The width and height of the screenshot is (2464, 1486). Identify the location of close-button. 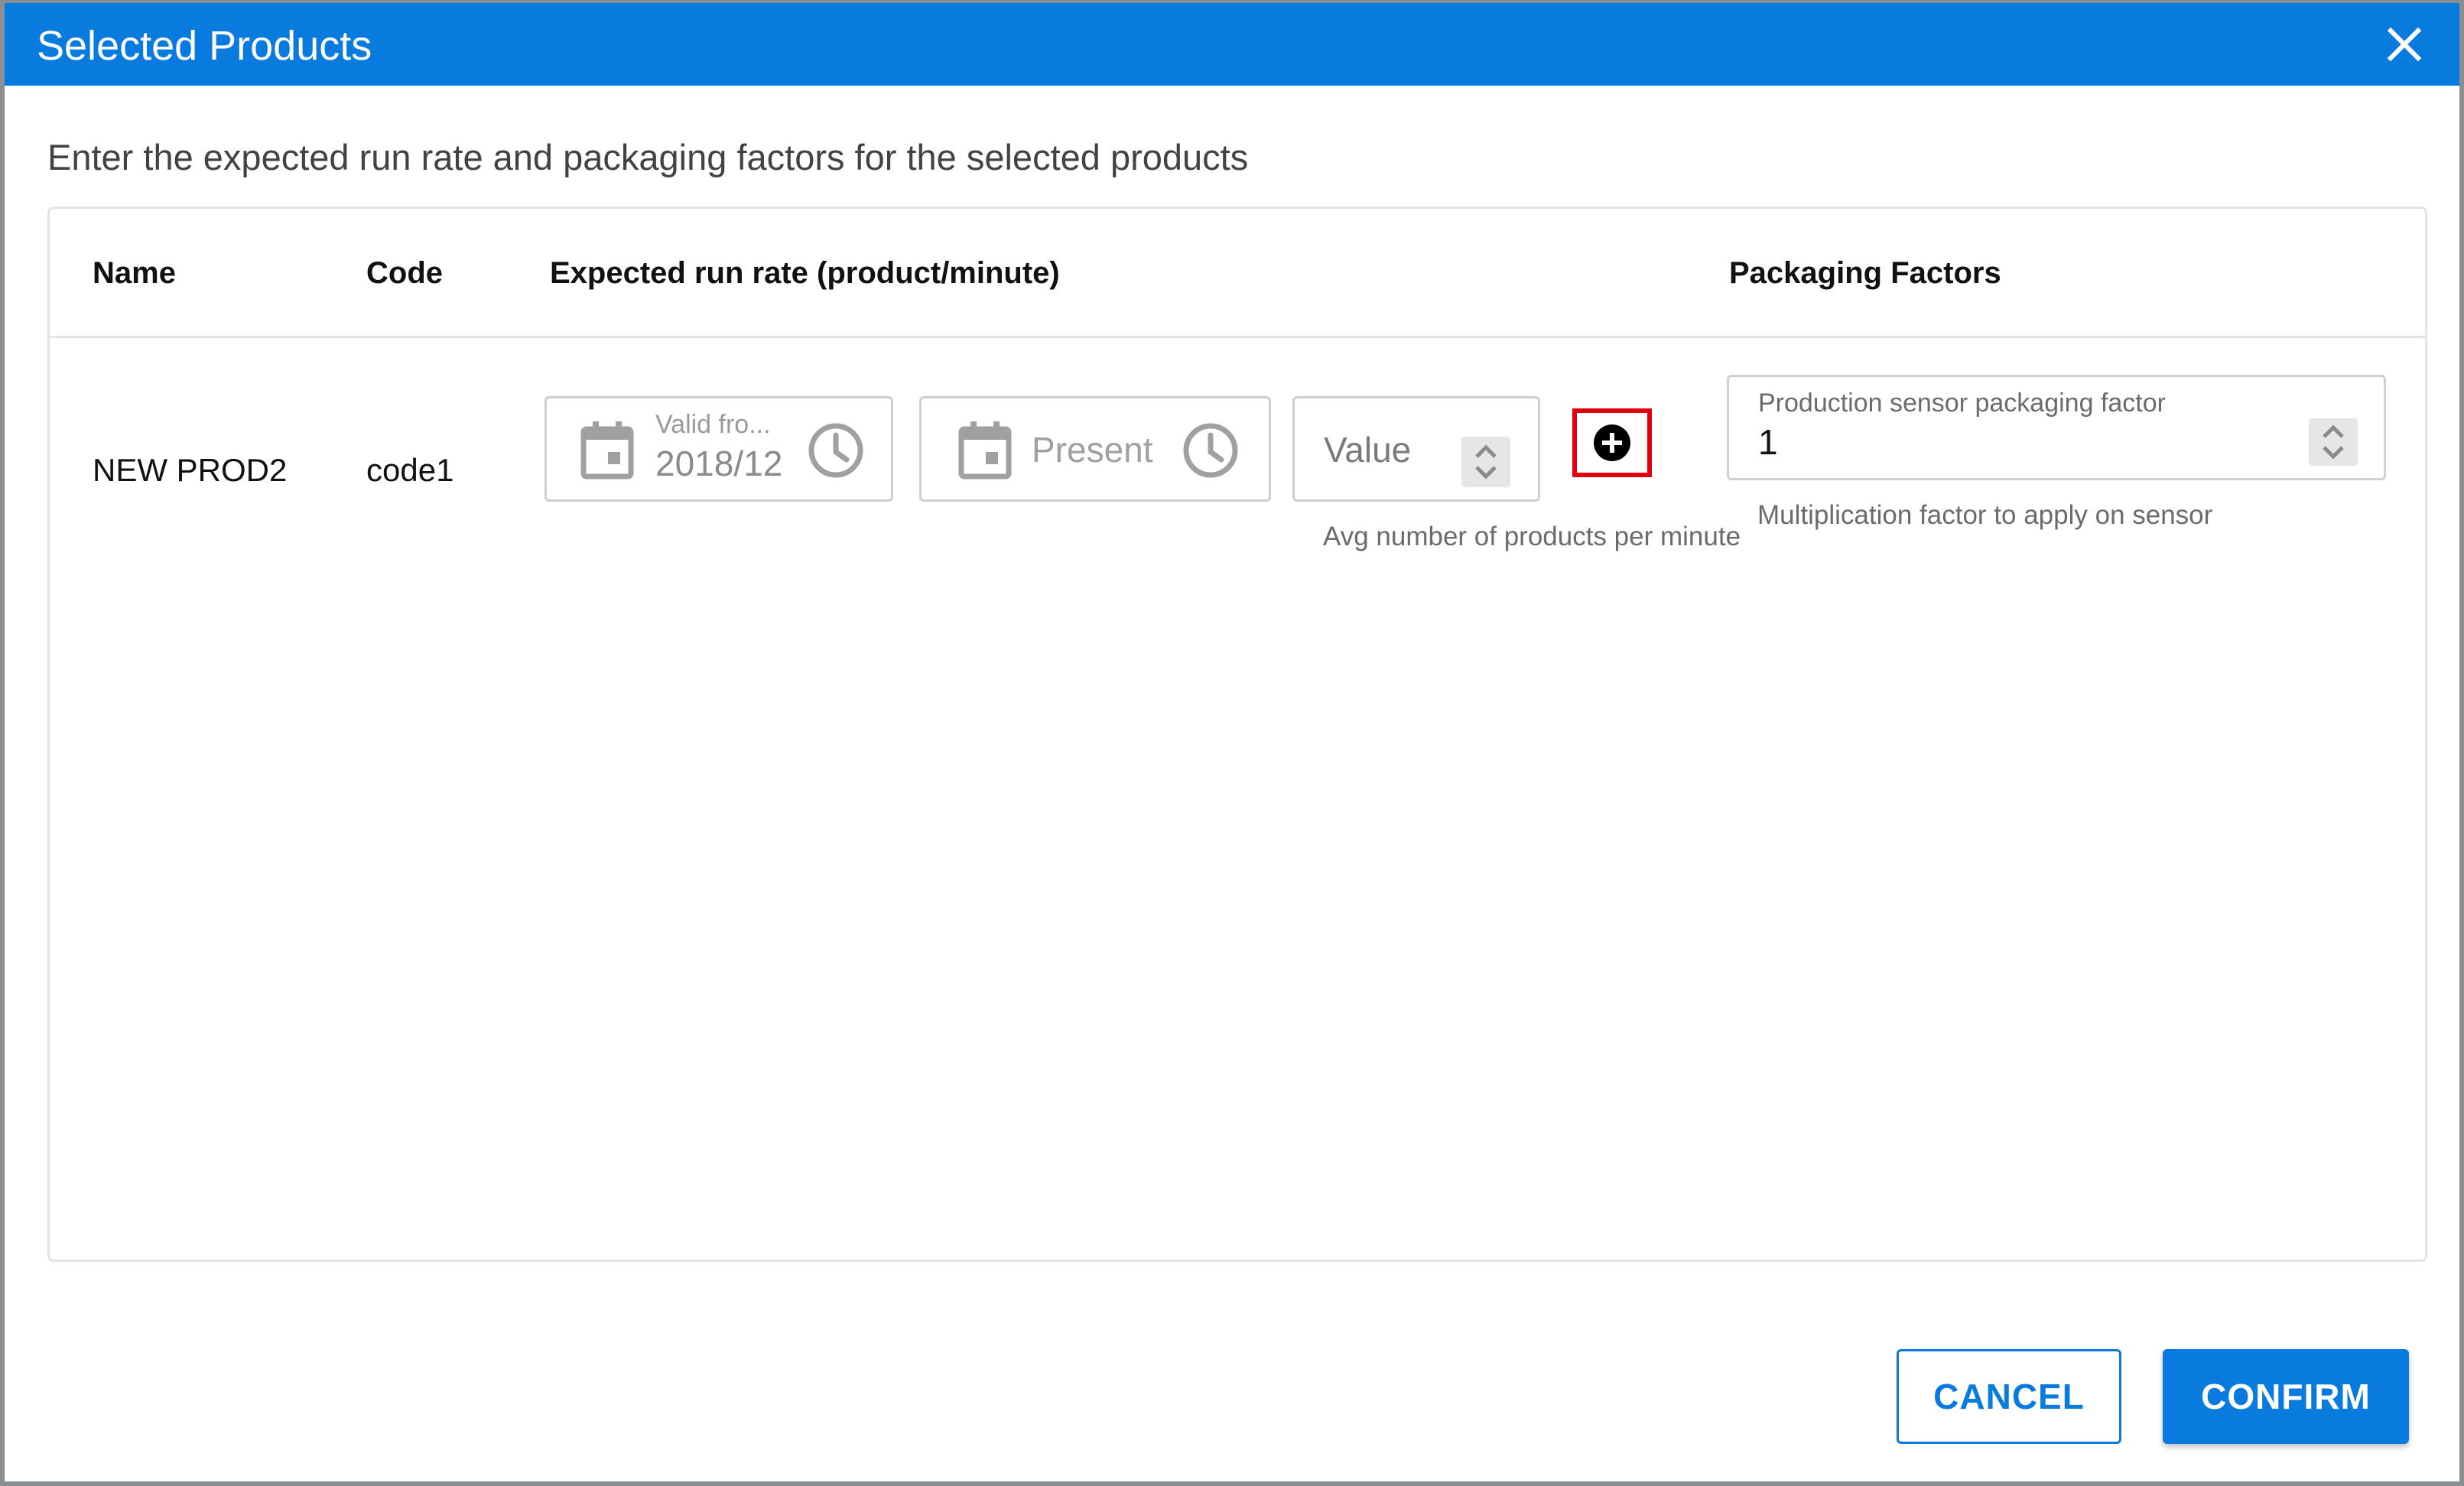
(2404, 44).